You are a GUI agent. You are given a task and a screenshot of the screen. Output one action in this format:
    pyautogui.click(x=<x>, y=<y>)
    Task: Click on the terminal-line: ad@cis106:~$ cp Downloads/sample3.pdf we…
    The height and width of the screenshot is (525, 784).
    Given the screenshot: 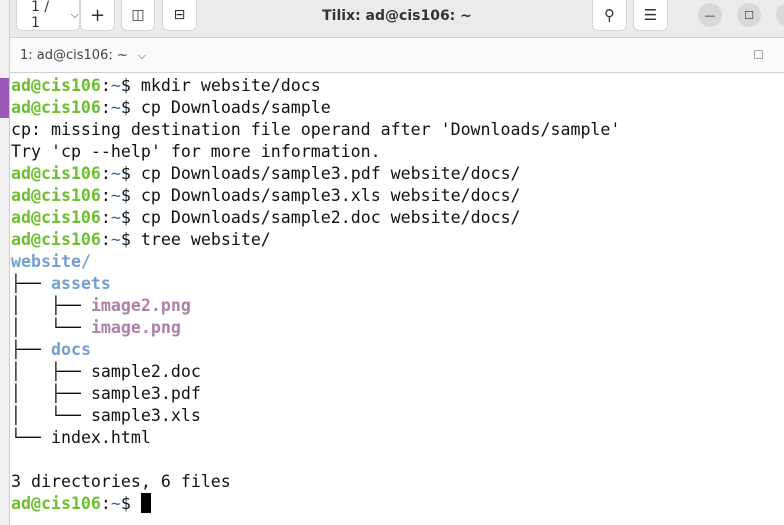 What is the action you would take?
    pyautogui.click(x=266, y=173)
    